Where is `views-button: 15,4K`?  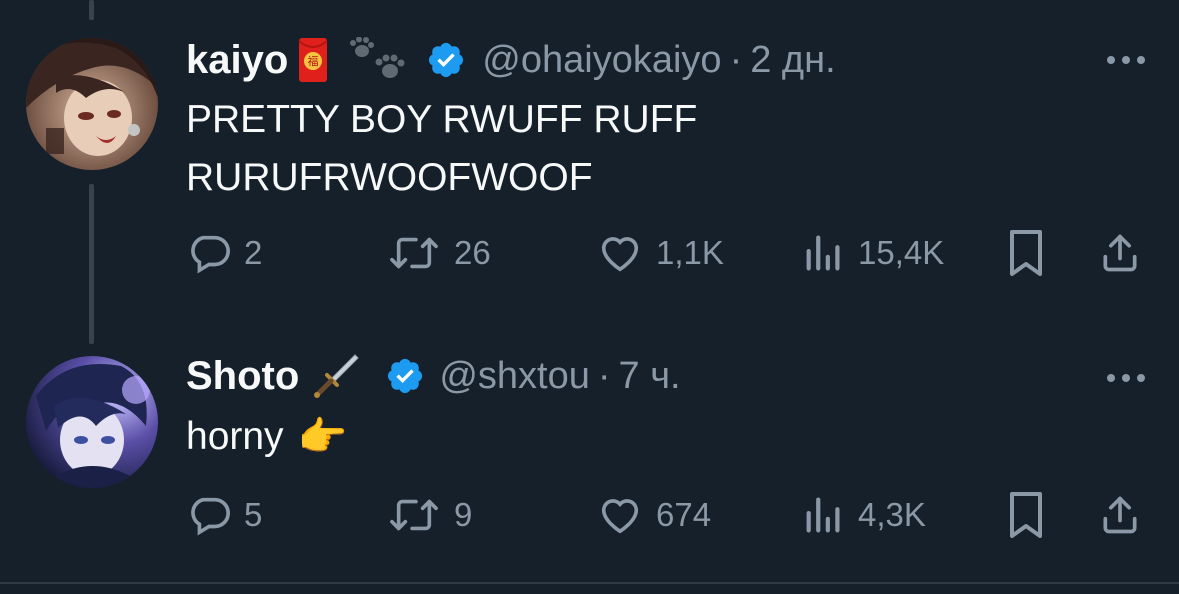 views-button: 15,4K is located at coordinates (873, 253).